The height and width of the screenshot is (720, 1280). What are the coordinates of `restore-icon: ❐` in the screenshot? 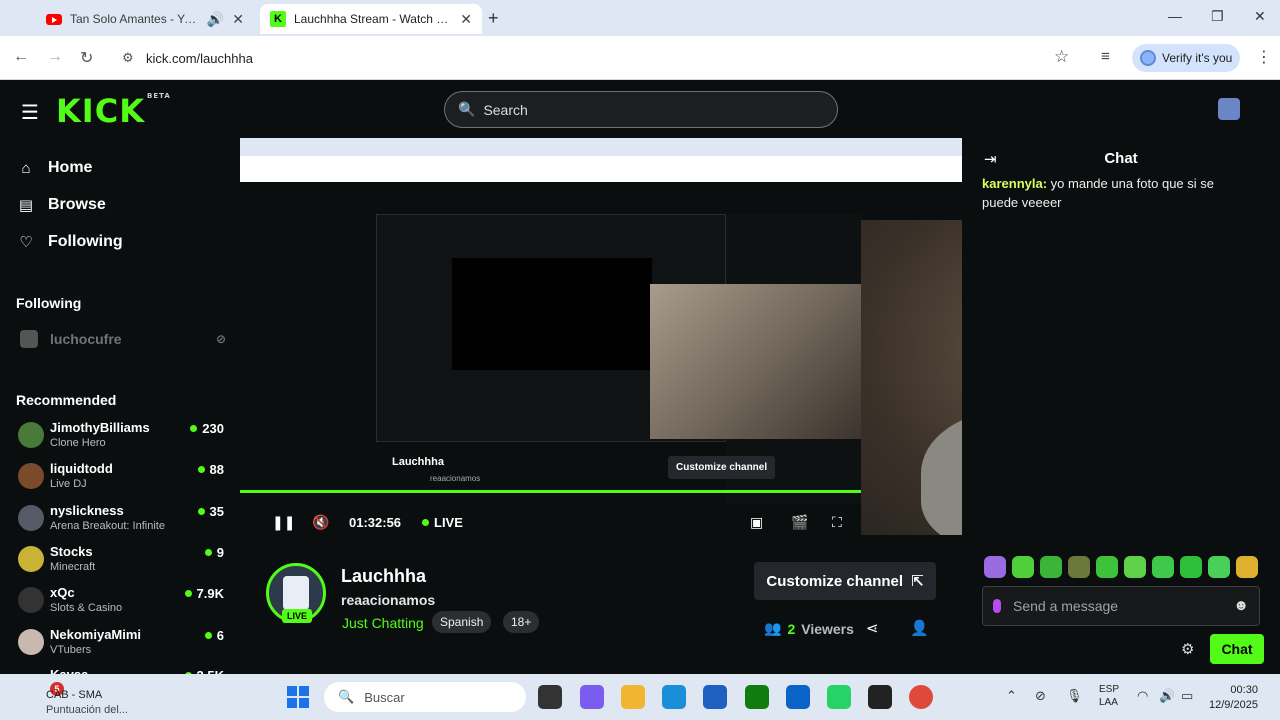 It's located at (1217, 16).